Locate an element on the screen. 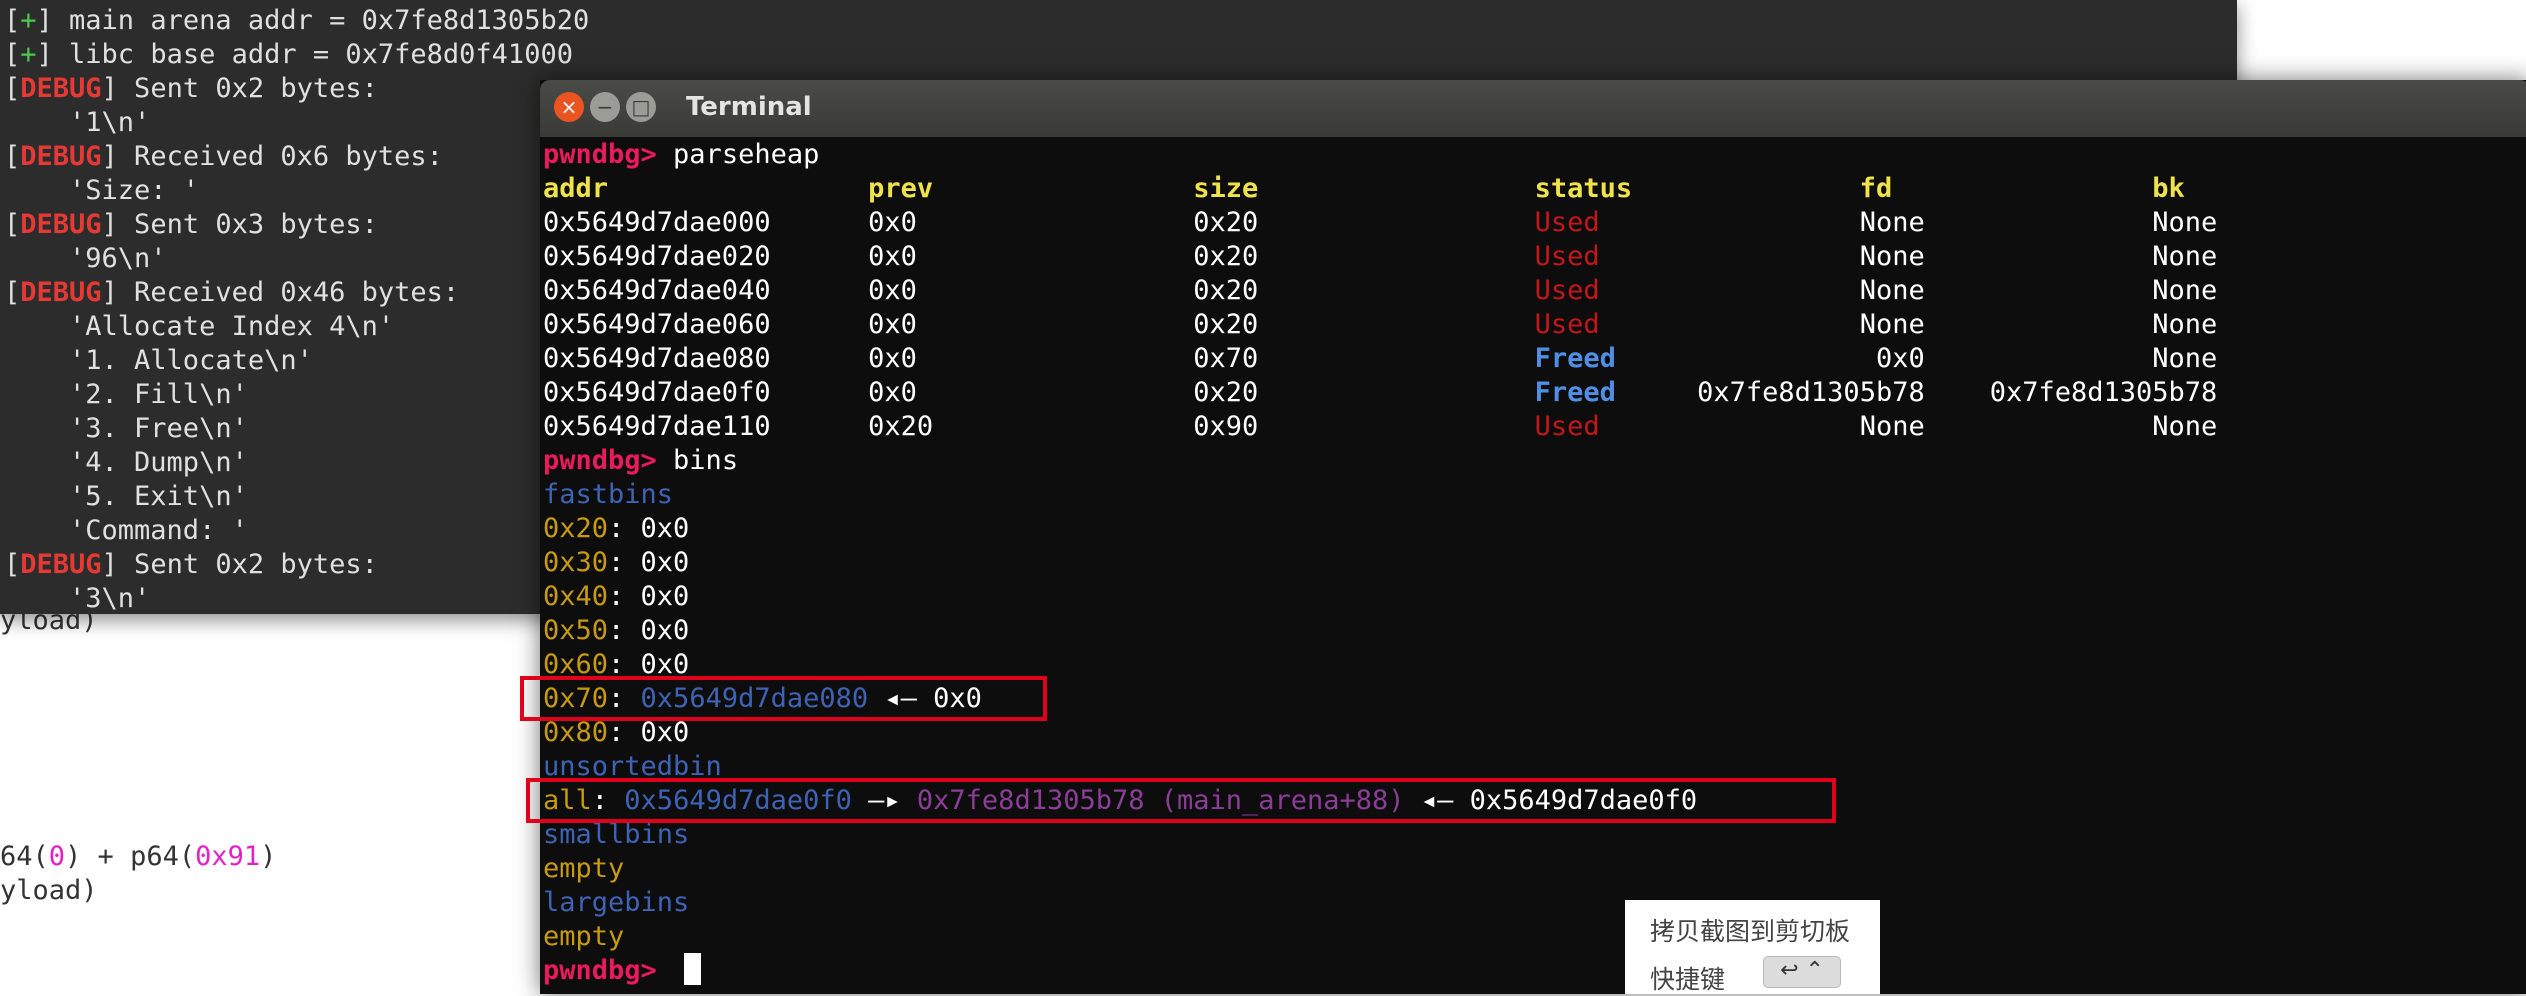 The image size is (2526, 996). text-segment: '2. Fill\n' is located at coordinates (126, 394).